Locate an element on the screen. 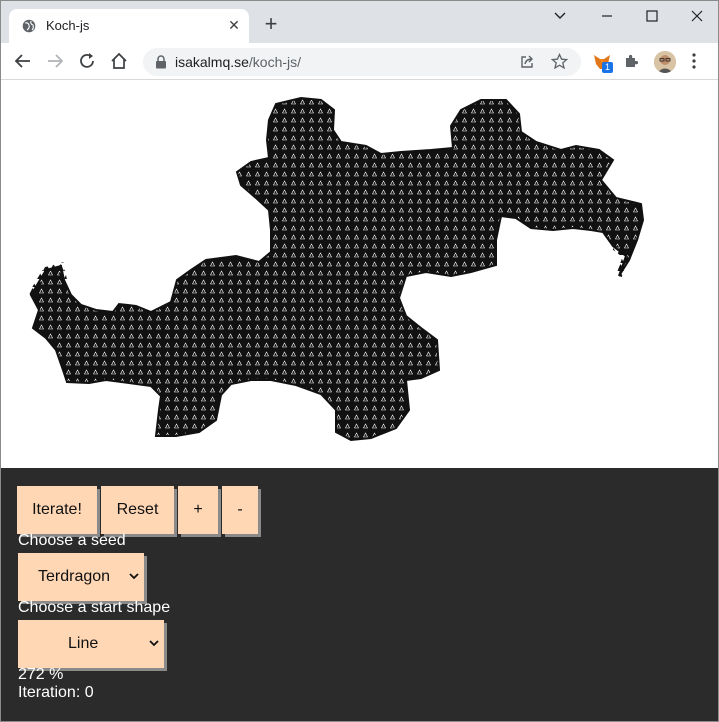 The width and height of the screenshot is (719, 722). arrow-right-icon is located at coordinates (56, 61).